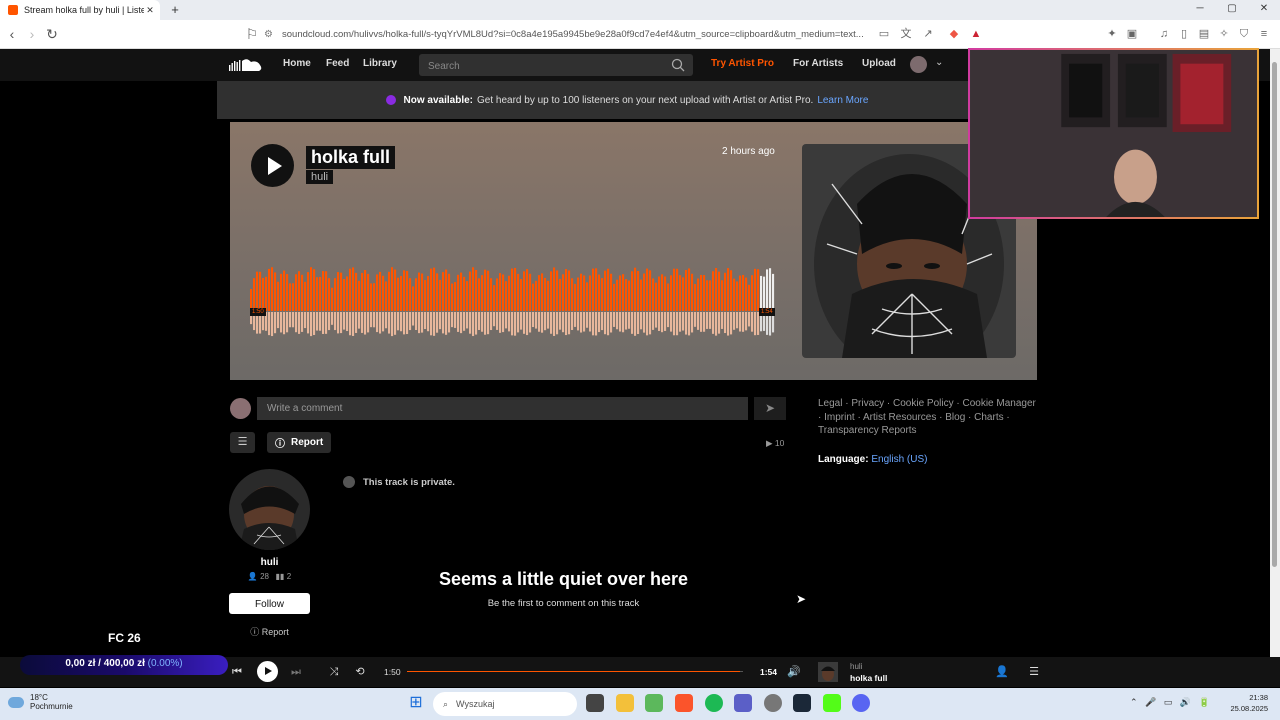  What do you see at coordinates (928, 34) in the screenshot?
I see `share-icon: ↗` at bounding box center [928, 34].